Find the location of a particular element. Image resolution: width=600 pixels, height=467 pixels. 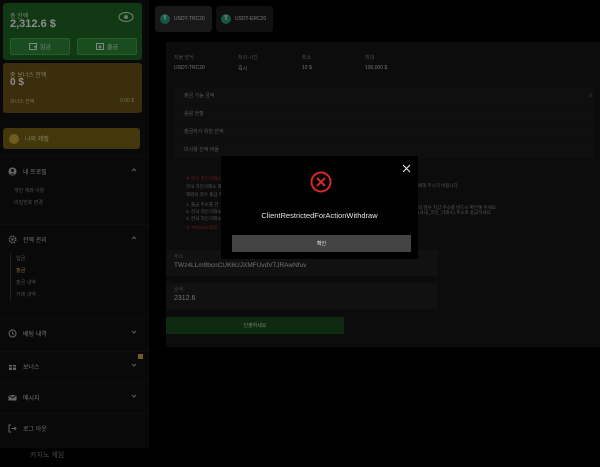

close-icon is located at coordinates (406, 168).